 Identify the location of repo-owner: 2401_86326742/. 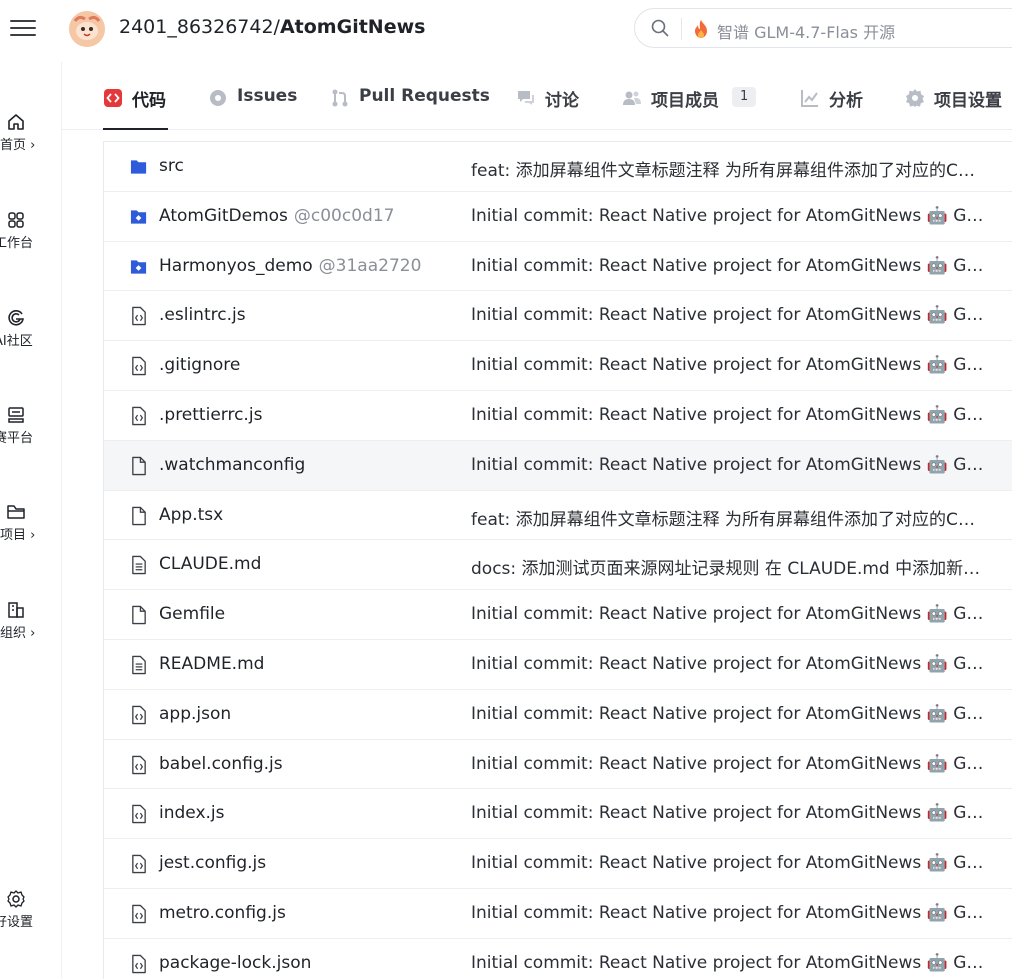
(199, 27).